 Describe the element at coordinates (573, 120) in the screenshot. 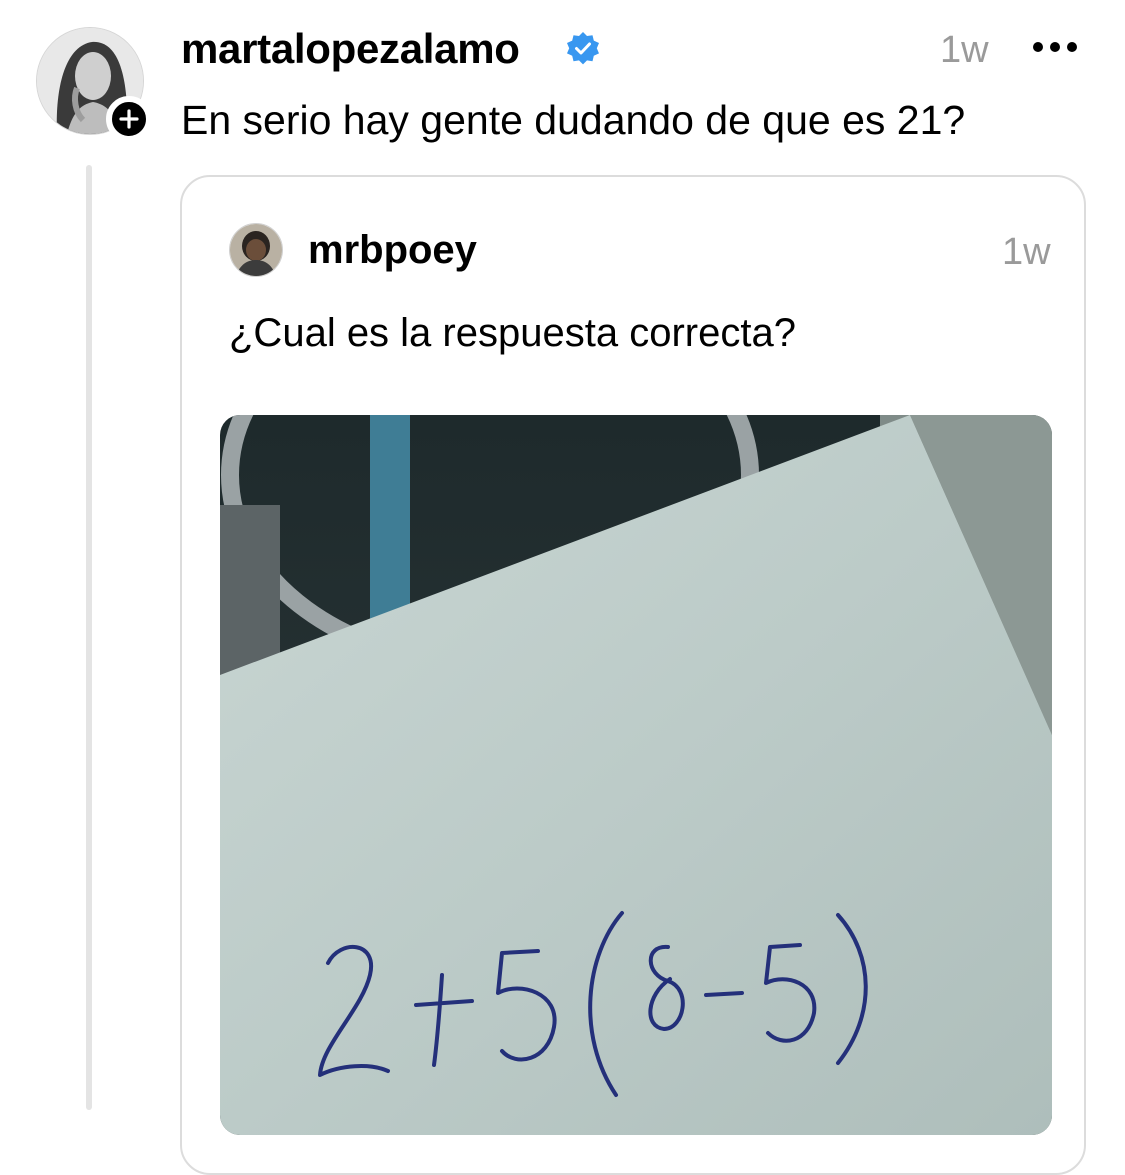

I see `post-text: En serio hay gente dudando de que es 21?` at that location.